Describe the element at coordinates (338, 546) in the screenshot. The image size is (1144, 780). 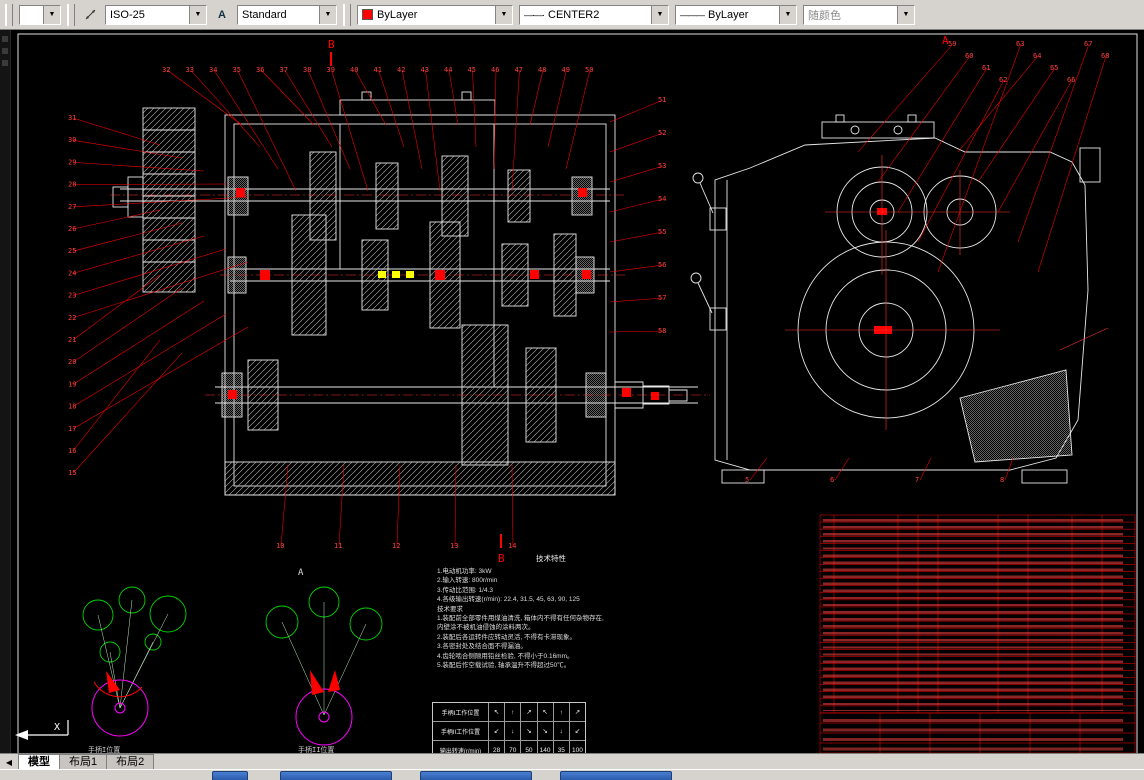
I see `balloon-number: 11` at that location.